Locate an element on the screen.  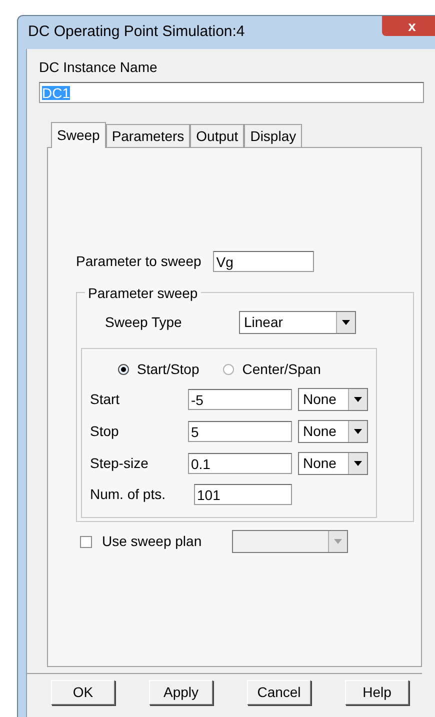
dialog-button: Cancel is located at coordinates (279, 692).